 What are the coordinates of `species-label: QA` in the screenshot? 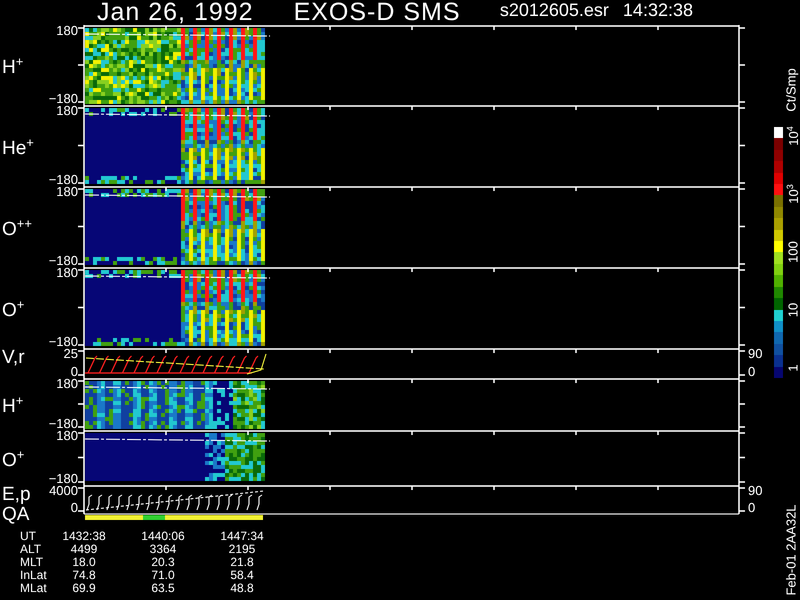 It's located at (16, 515).